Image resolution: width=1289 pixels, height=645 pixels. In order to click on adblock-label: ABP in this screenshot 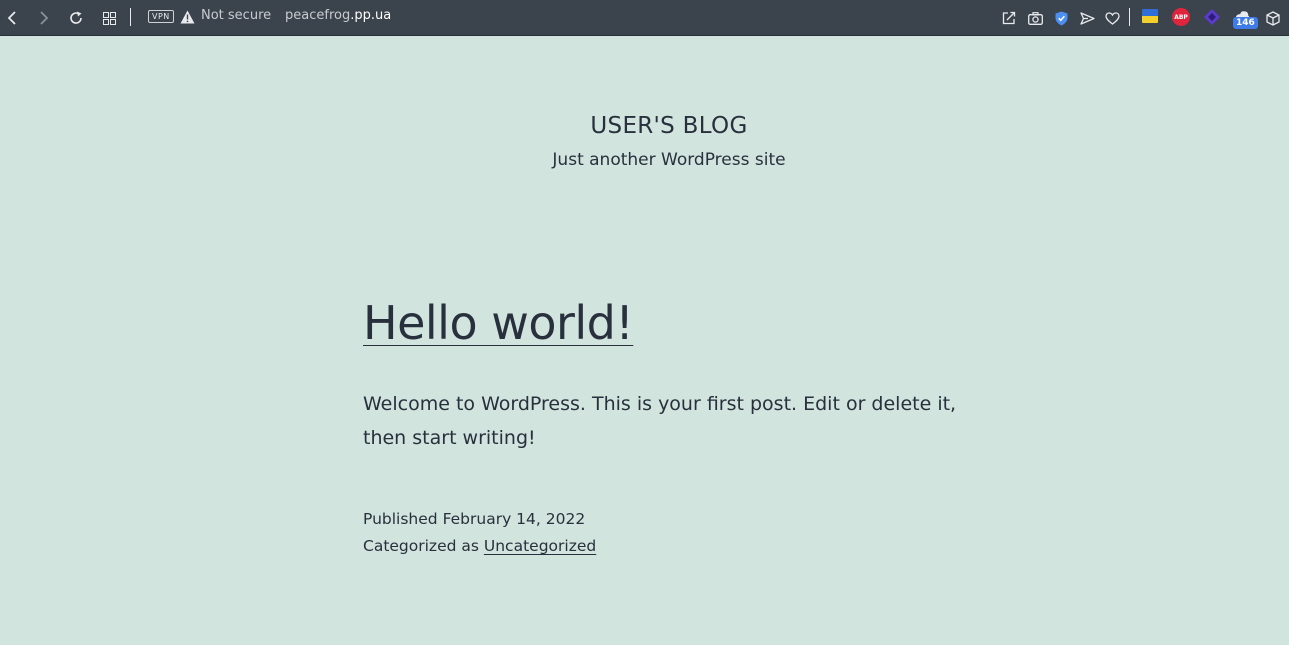, I will do `click(1181, 17)`.